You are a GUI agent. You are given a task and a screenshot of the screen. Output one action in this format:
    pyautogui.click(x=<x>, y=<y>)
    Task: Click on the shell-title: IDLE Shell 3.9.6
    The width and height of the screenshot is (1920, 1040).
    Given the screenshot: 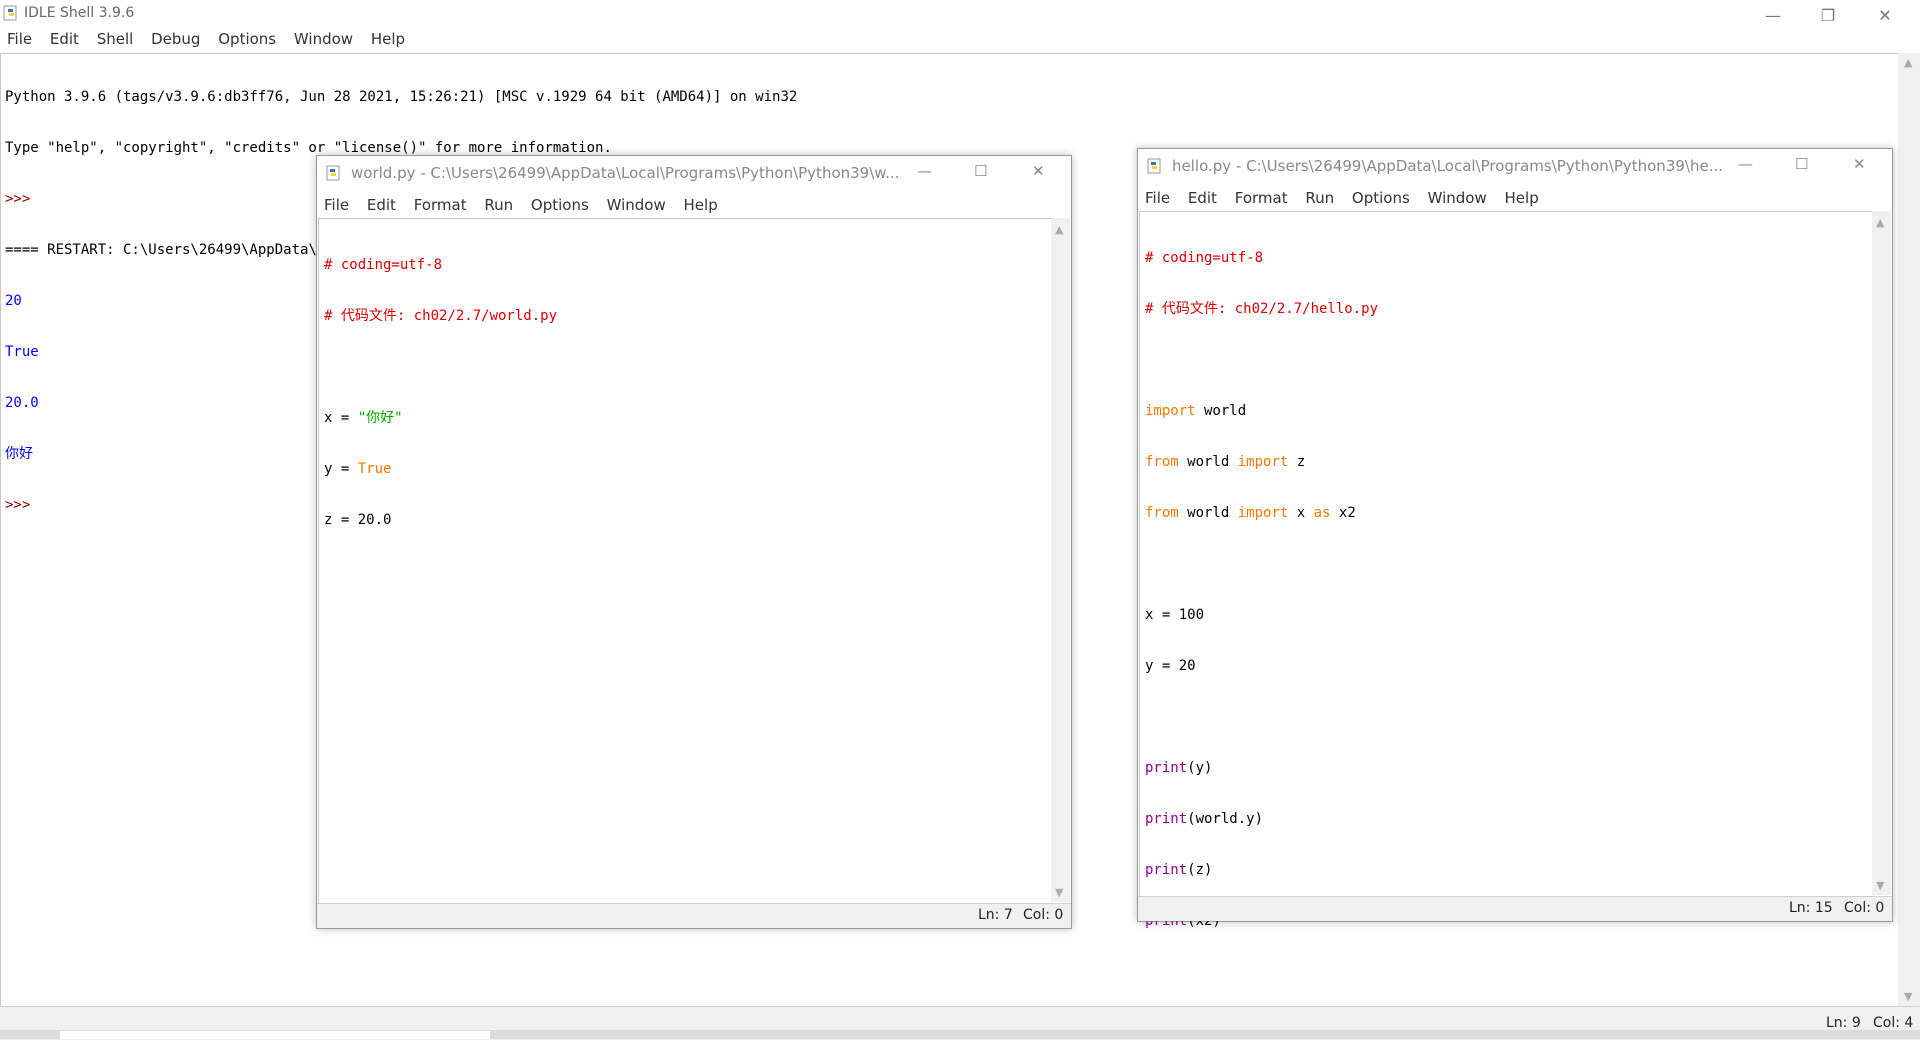 What is the action you would take?
    pyautogui.click(x=79, y=13)
    